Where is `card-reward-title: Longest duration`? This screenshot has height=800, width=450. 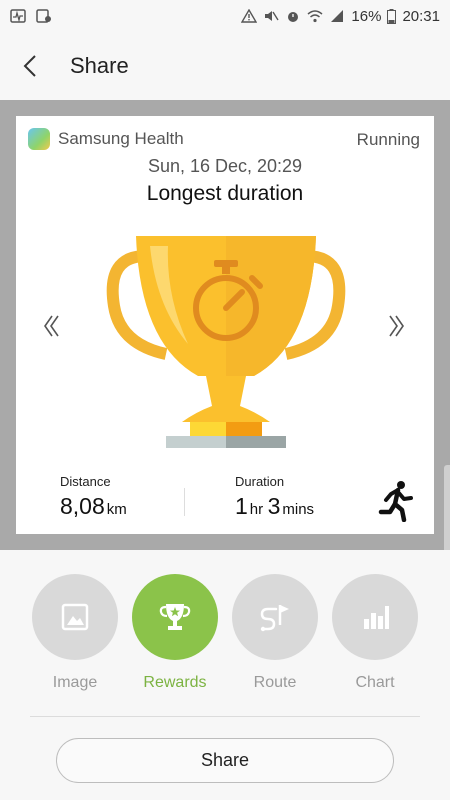 card-reward-title: Longest duration is located at coordinates (225, 193).